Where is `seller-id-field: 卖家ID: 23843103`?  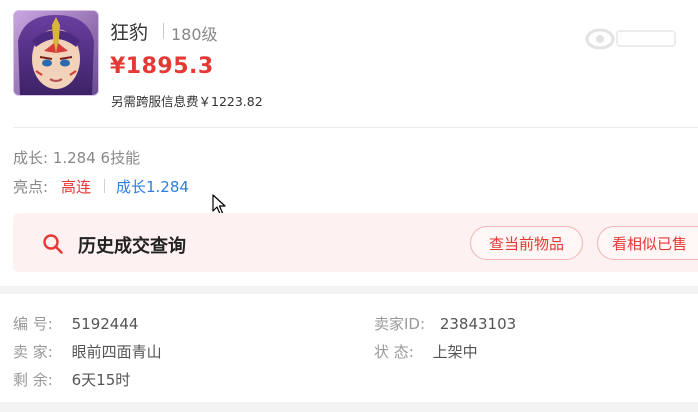 seller-id-field: 卖家ID: 23843103 is located at coordinates (445, 323).